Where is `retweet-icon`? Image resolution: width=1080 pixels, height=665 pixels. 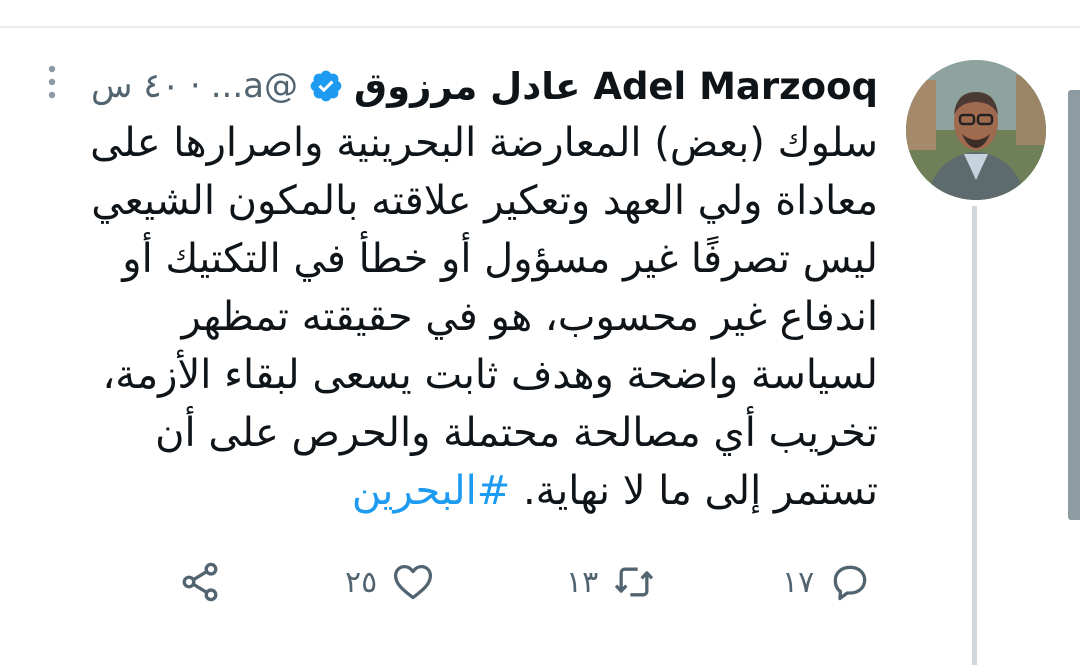 retweet-icon is located at coordinates (634, 582).